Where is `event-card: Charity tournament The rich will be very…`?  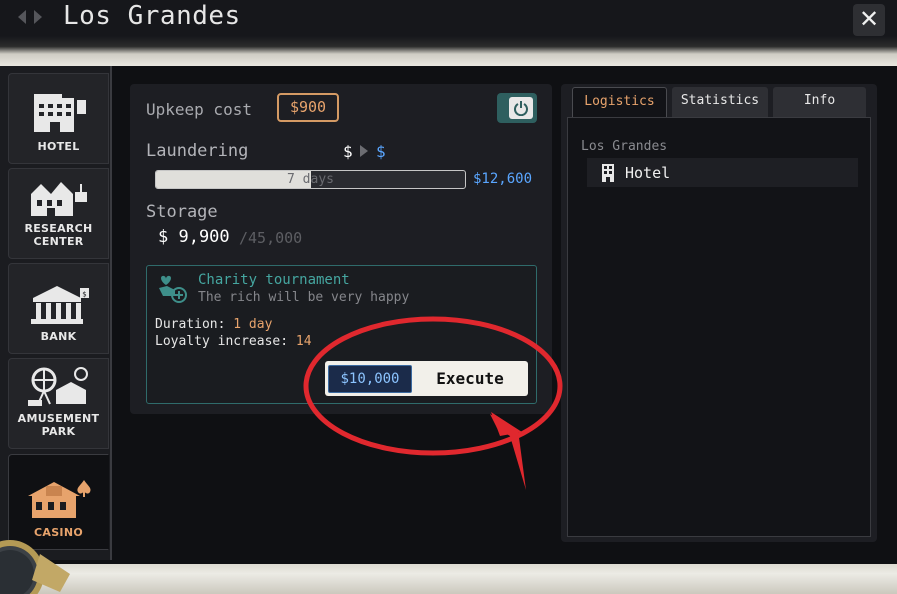
event-card: Charity tournament The rich will be very… is located at coordinates (341, 334).